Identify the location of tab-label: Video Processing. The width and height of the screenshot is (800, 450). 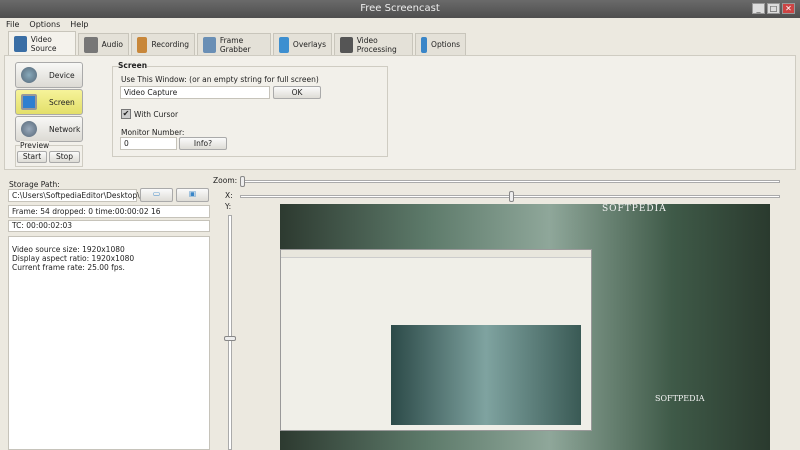
(376, 44).